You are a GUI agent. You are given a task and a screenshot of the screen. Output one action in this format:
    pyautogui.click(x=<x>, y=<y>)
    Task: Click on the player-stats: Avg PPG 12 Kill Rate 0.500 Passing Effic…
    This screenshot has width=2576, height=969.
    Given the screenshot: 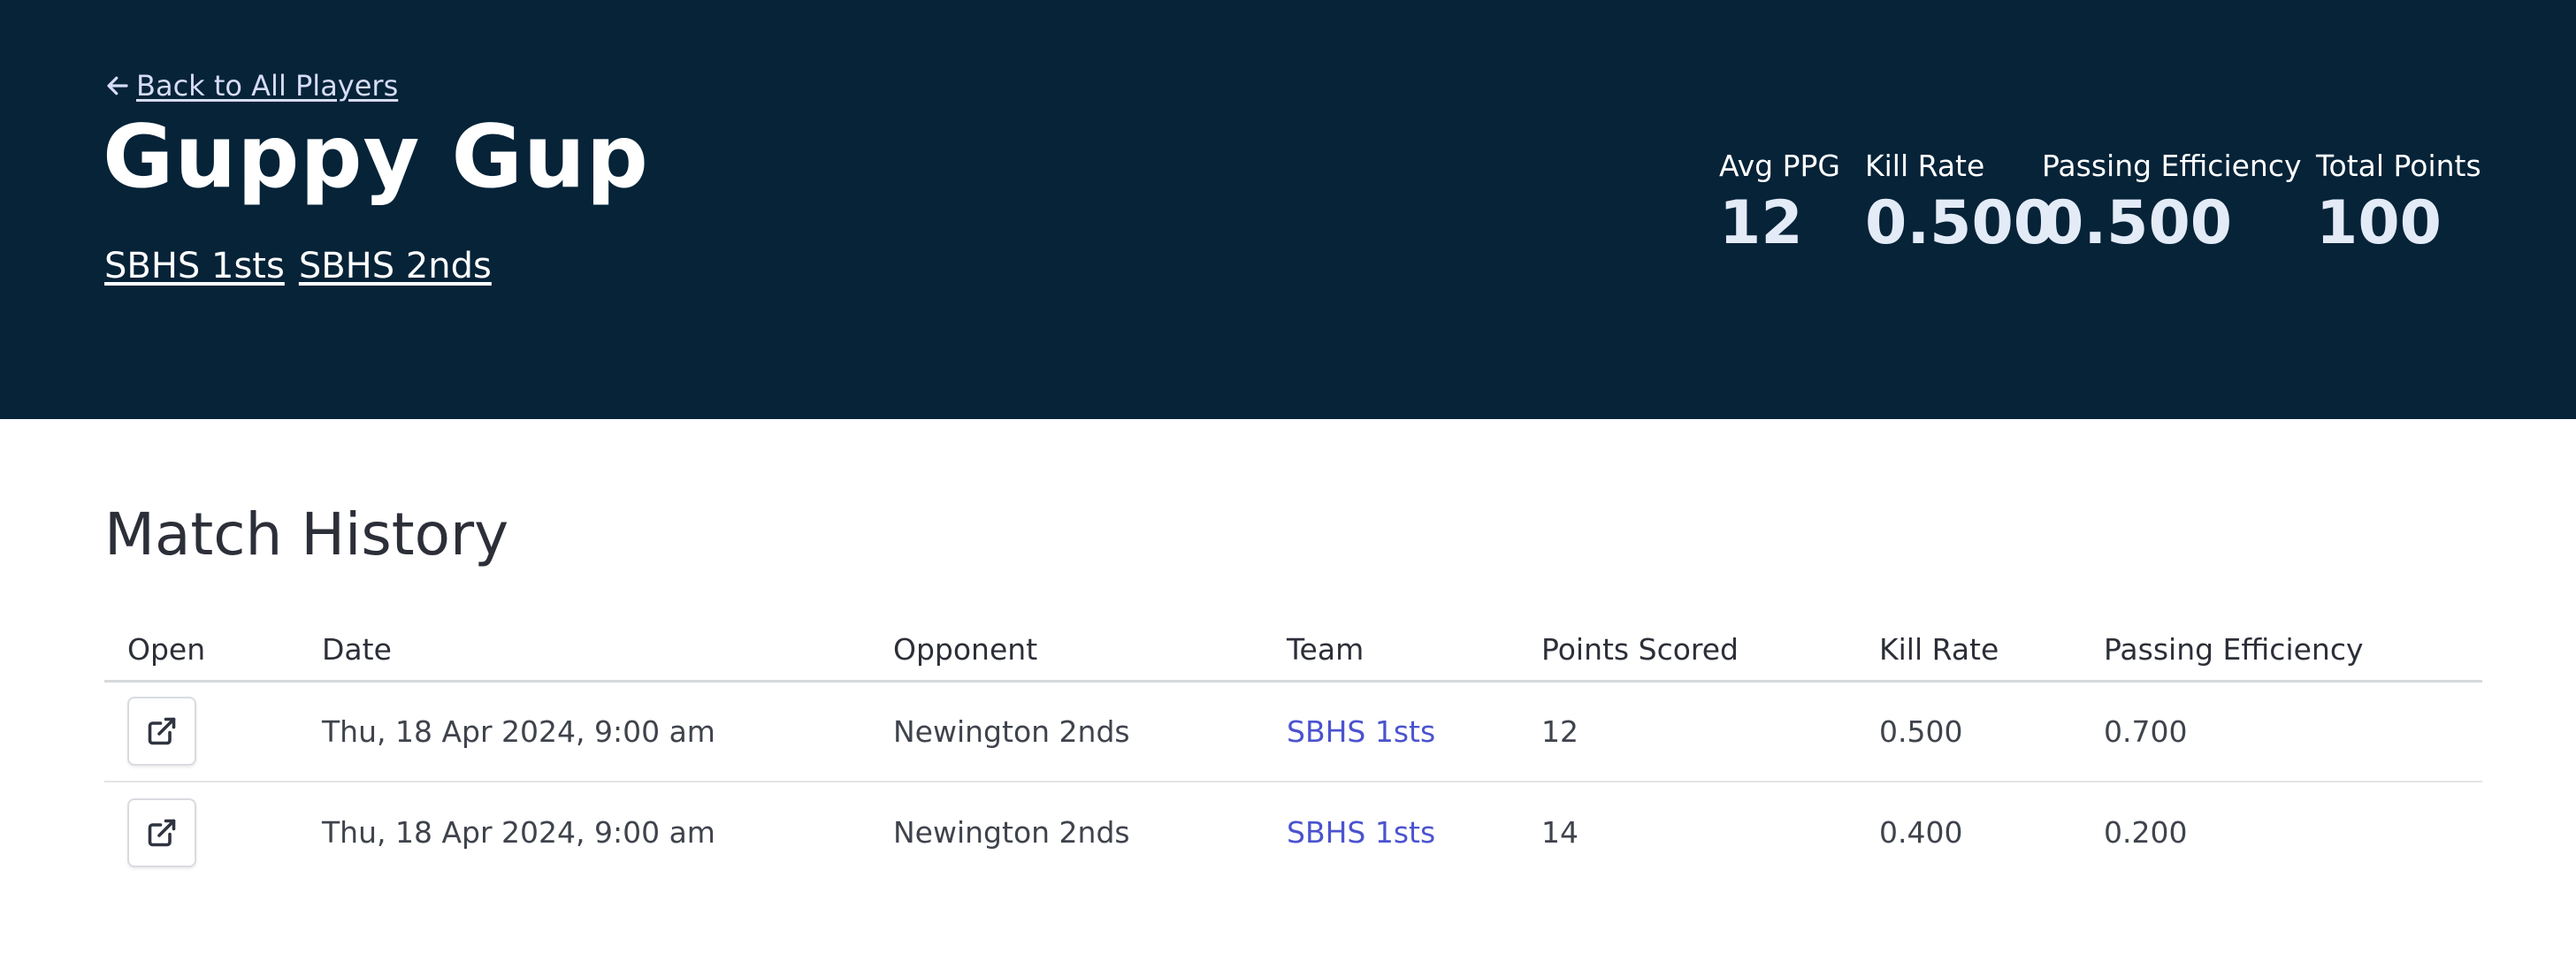 What is the action you would take?
    pyautogui.click(x=1288, y=211)
    